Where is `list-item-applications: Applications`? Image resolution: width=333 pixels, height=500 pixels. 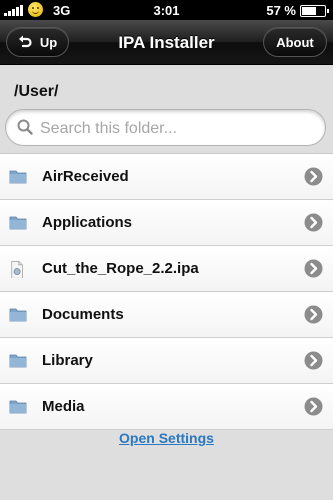
list-item-applications: Applications is located at coordinates (166, 223).